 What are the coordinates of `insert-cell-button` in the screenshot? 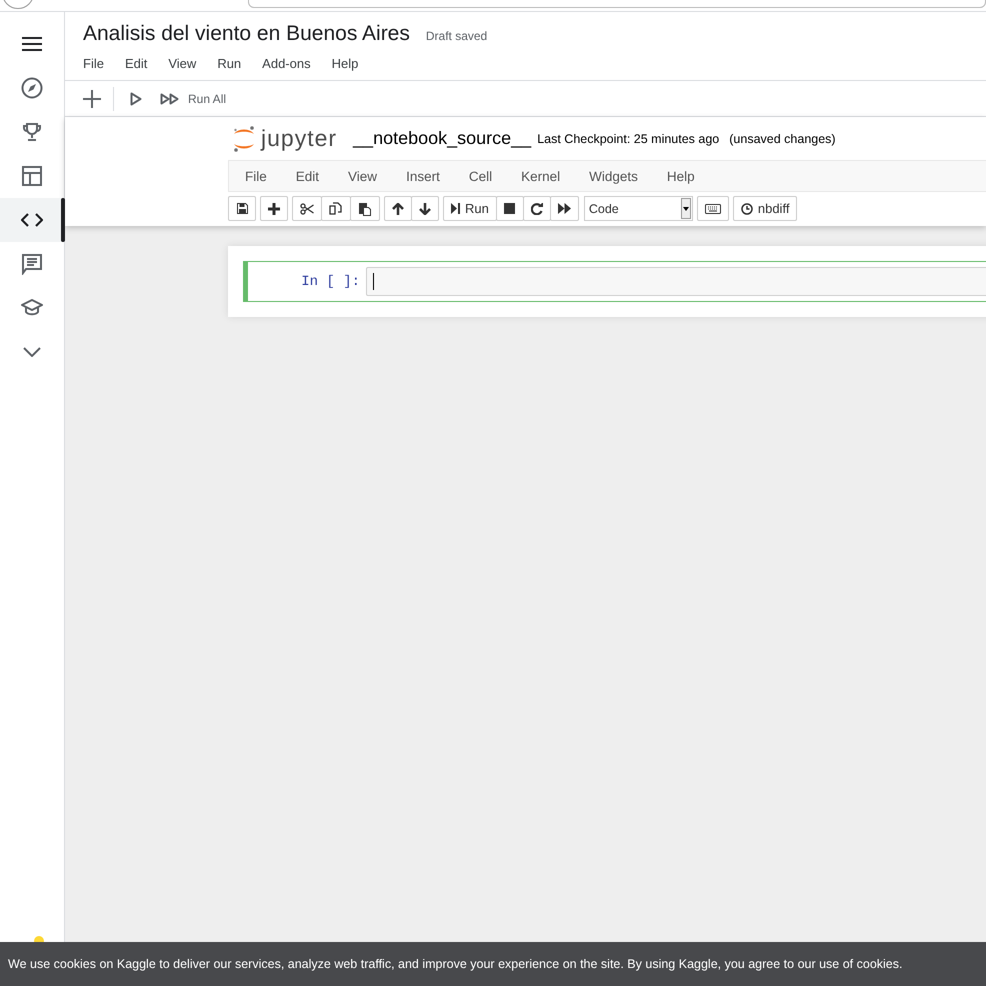 It's located at (274, 208).